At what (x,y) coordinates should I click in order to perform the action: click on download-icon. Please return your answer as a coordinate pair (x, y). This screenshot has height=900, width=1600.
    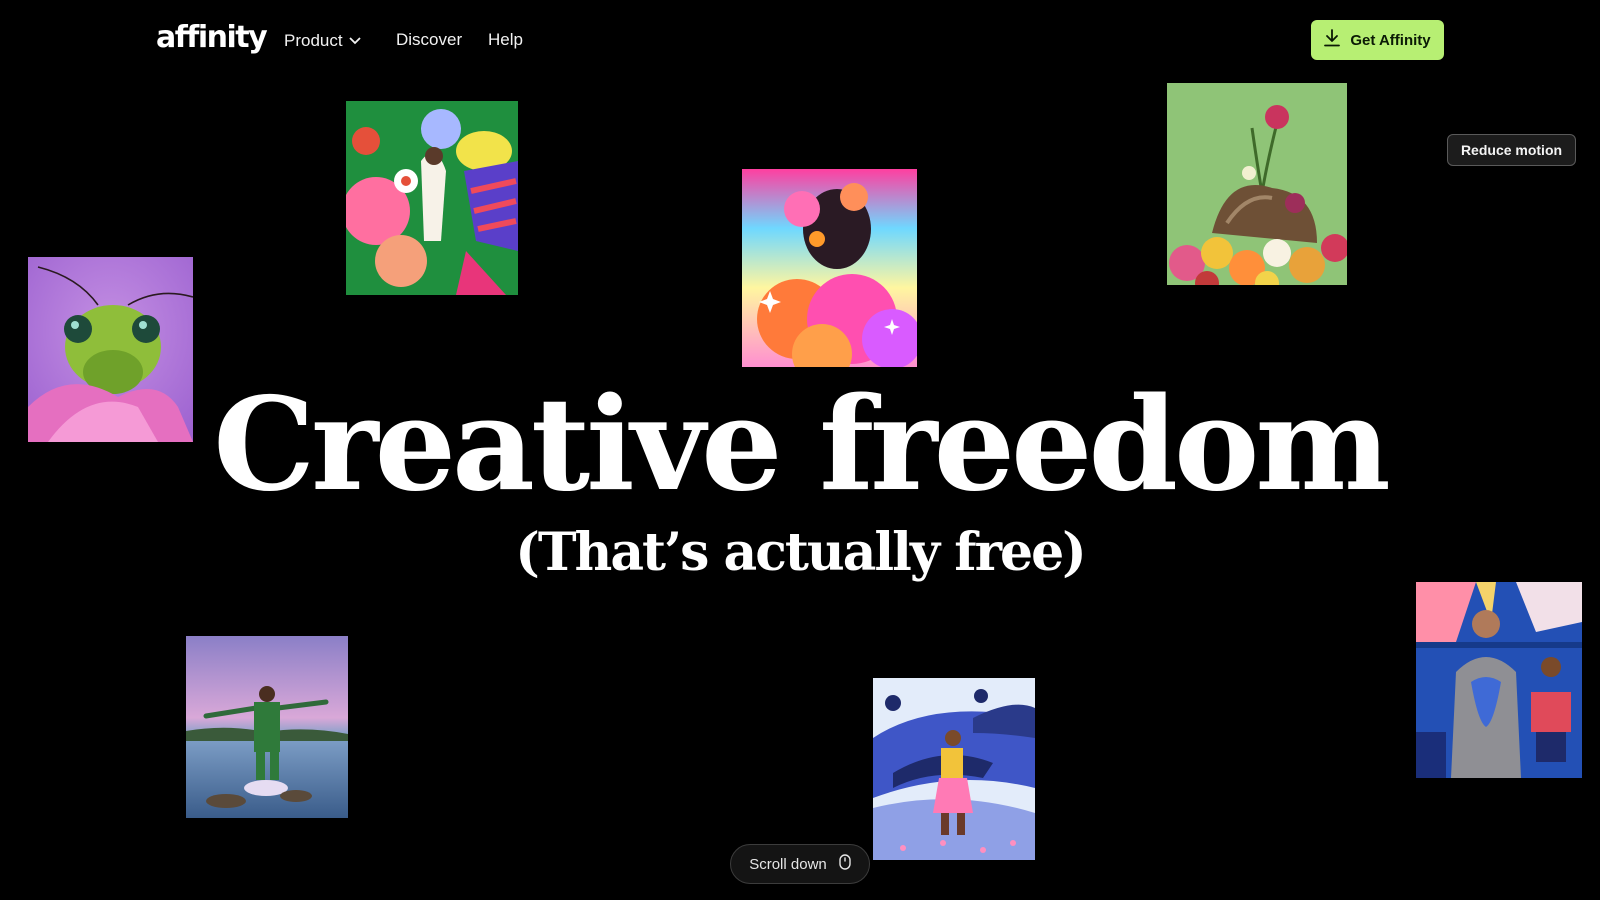
    Looking at the image, I should click on (1332, 40).